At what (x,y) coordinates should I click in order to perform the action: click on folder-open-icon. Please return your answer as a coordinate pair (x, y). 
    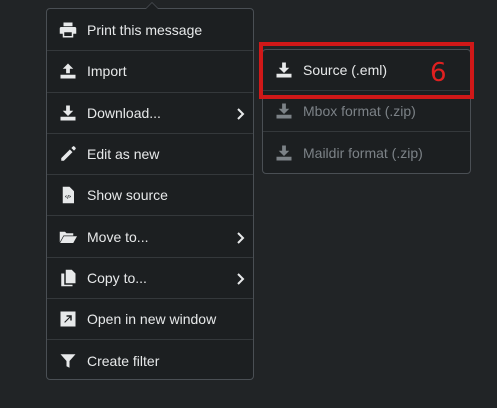
    Looking at the image, I should click on (68, 237).